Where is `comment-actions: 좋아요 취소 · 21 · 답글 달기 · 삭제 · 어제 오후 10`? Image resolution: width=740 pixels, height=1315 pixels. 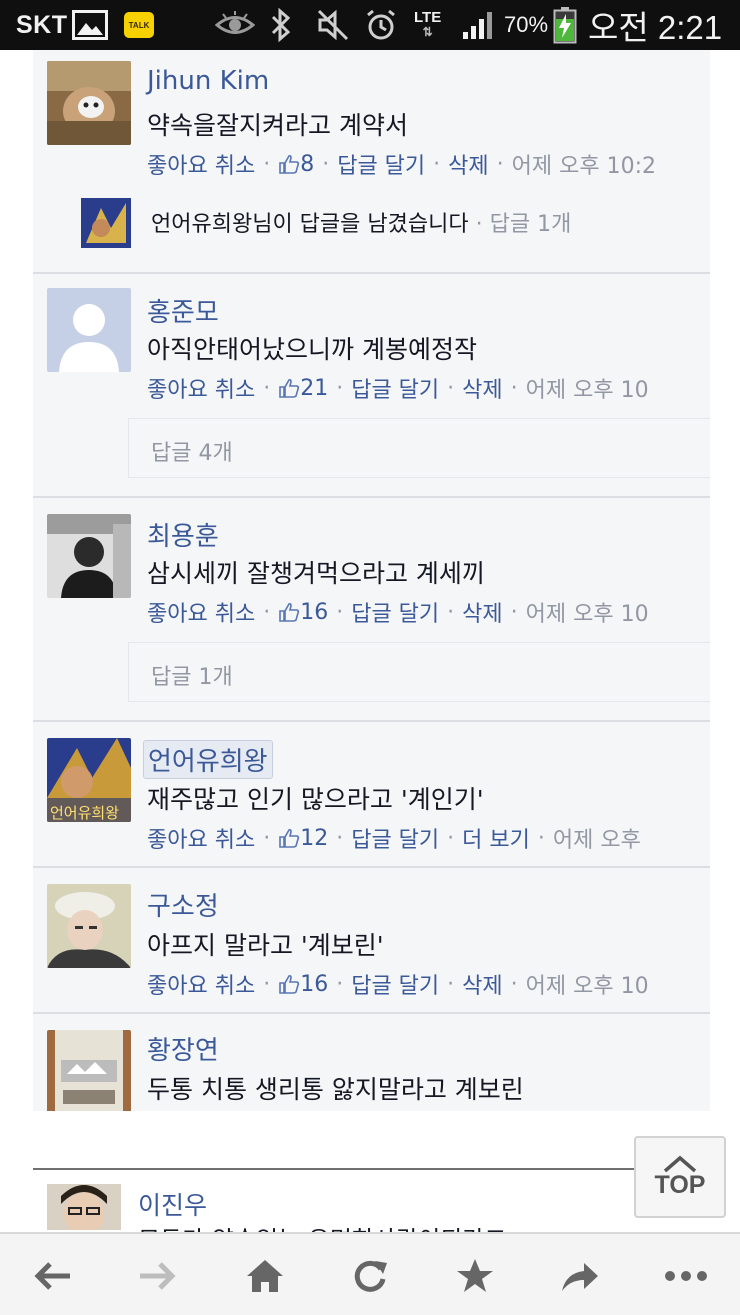 comment-actions: 좋아요 취소 · 21 · 답글 달기 · 삭제 · 어제 오후 10 is located at coordinates (398, 388).